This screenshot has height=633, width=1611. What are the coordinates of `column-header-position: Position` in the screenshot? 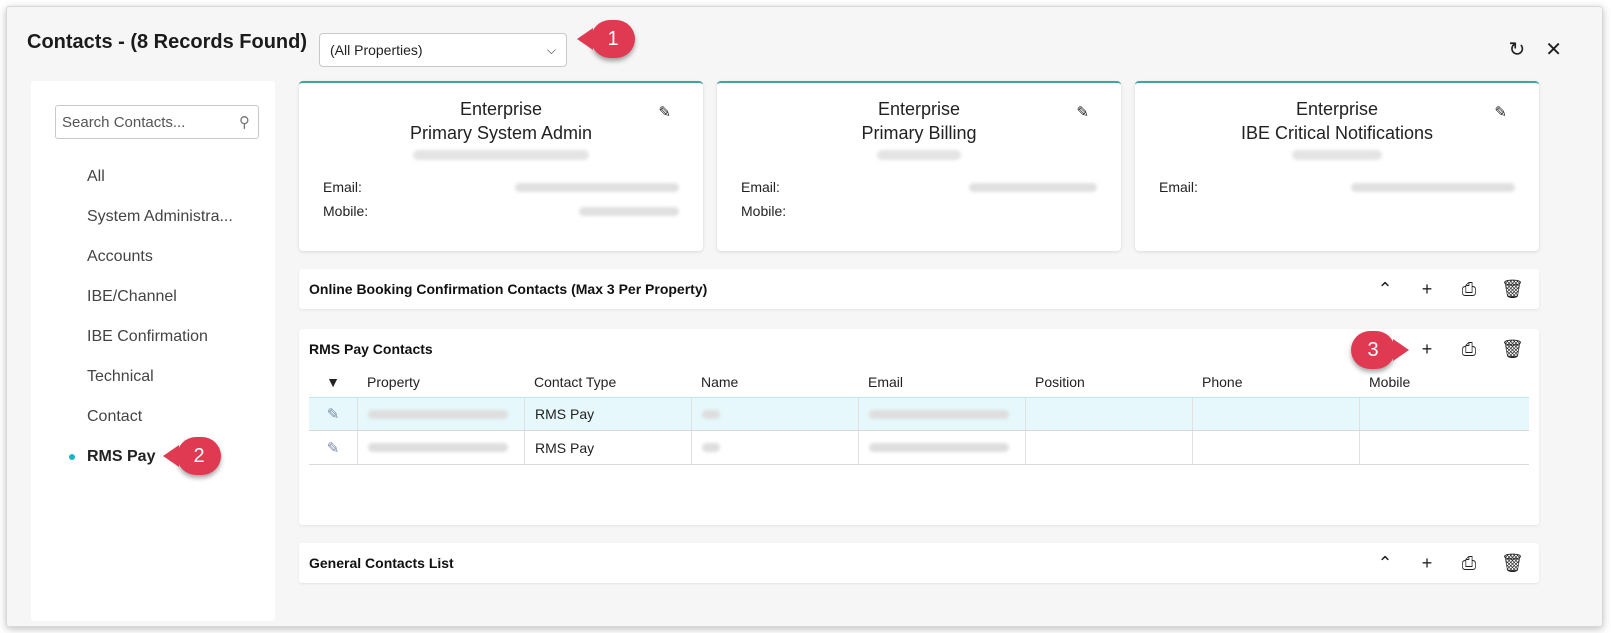 It's located at (1108, 382).